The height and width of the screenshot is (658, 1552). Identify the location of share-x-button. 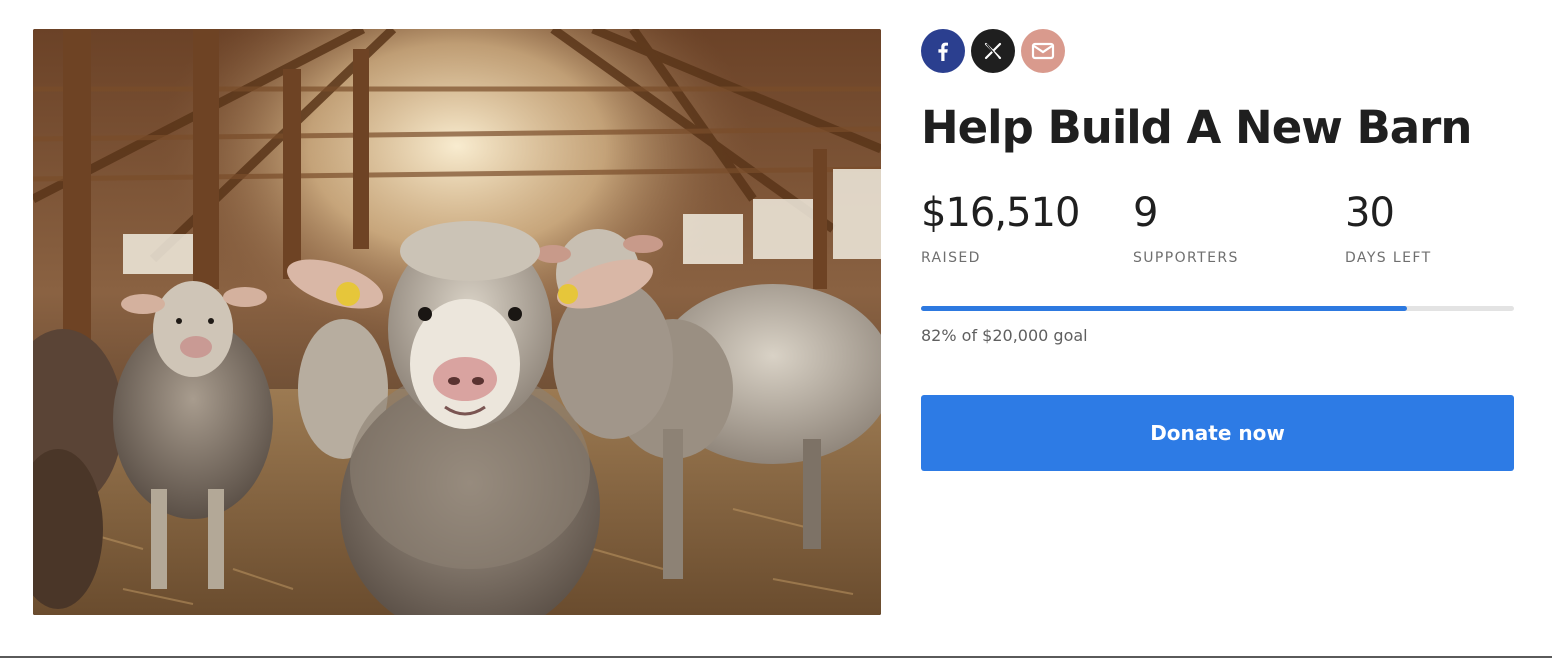
(993, 51).